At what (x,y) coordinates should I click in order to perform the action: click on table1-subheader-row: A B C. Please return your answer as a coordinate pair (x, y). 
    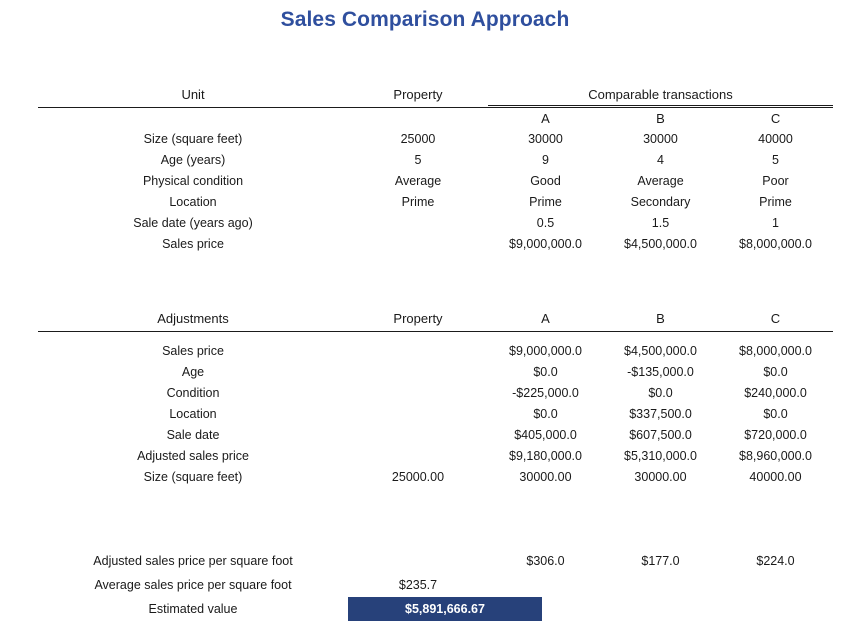
    Looking at the image, I should click on (435, 119).